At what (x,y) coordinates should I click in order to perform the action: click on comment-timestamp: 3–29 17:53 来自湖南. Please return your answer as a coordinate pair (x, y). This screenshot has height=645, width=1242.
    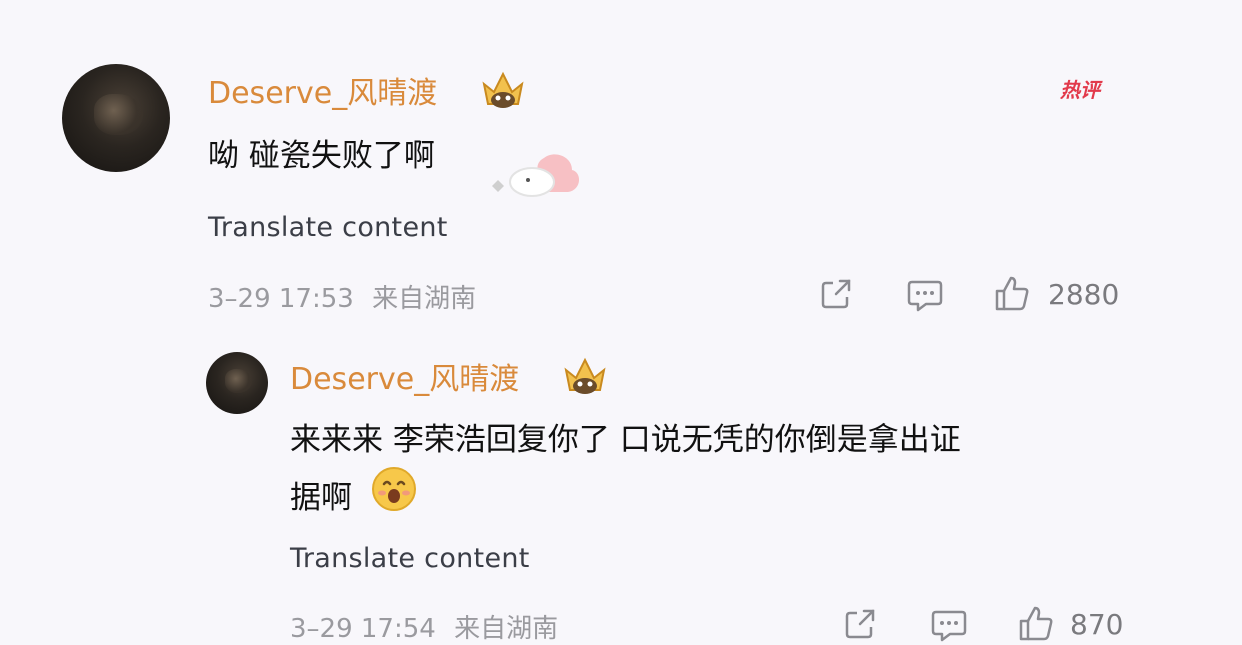
    Looking at the image, I should click on (342, 296).